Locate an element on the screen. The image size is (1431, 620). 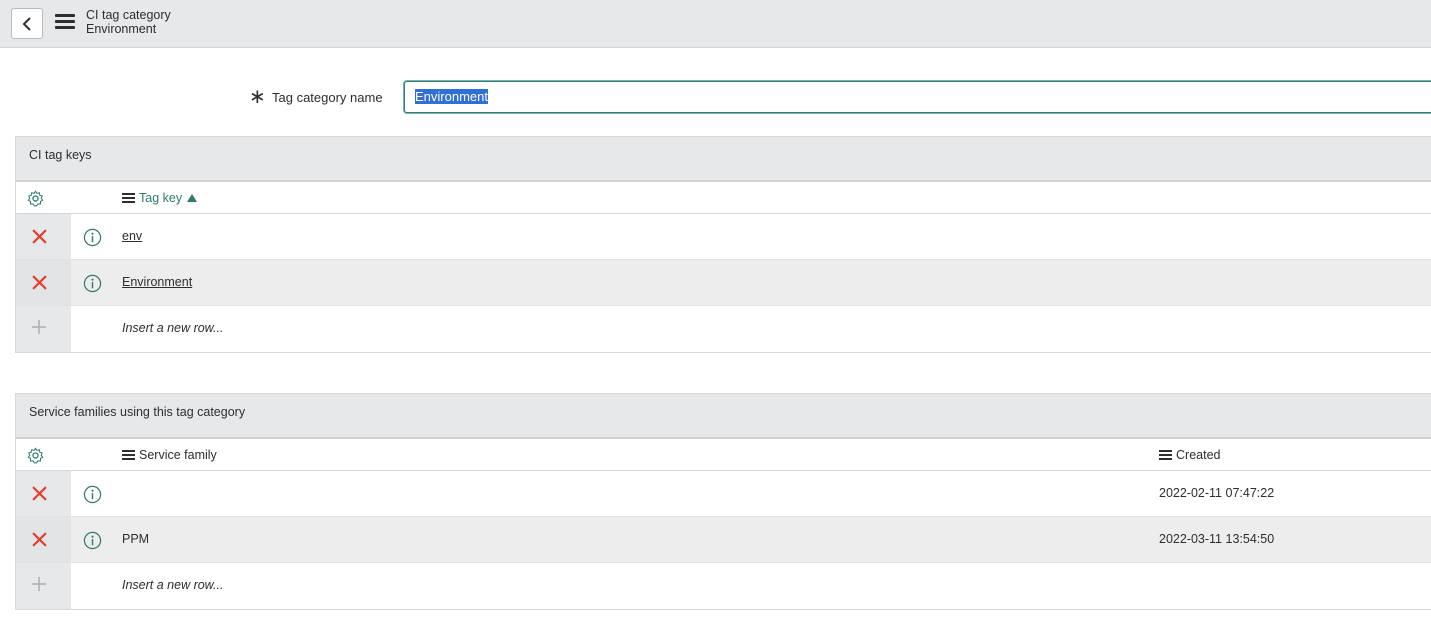
column-label: Created is located at coordinates (1198, 455).